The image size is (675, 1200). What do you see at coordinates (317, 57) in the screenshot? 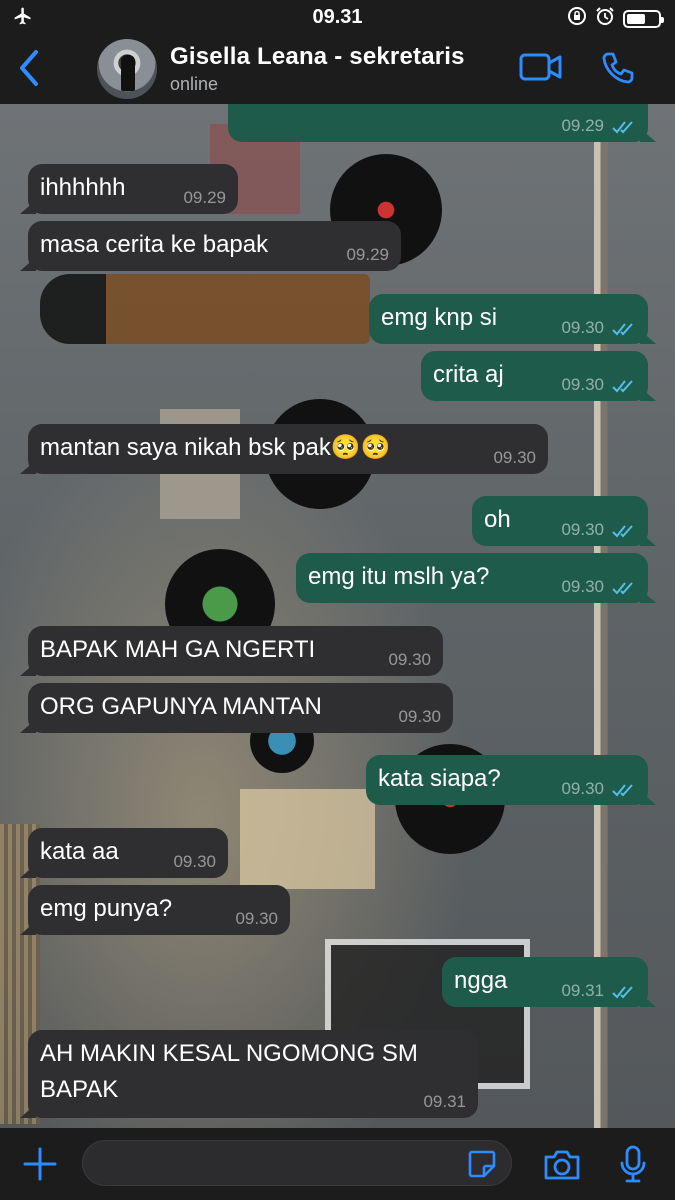
I see `contact-name: Gisella Leana - sekretaris` at bounding box center [317, 57].